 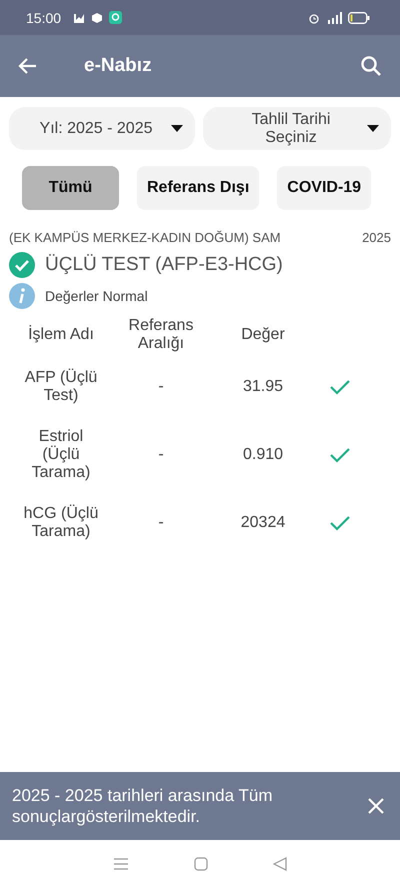 I want to click on status-time: 15:00, so click(x=44, y=18).